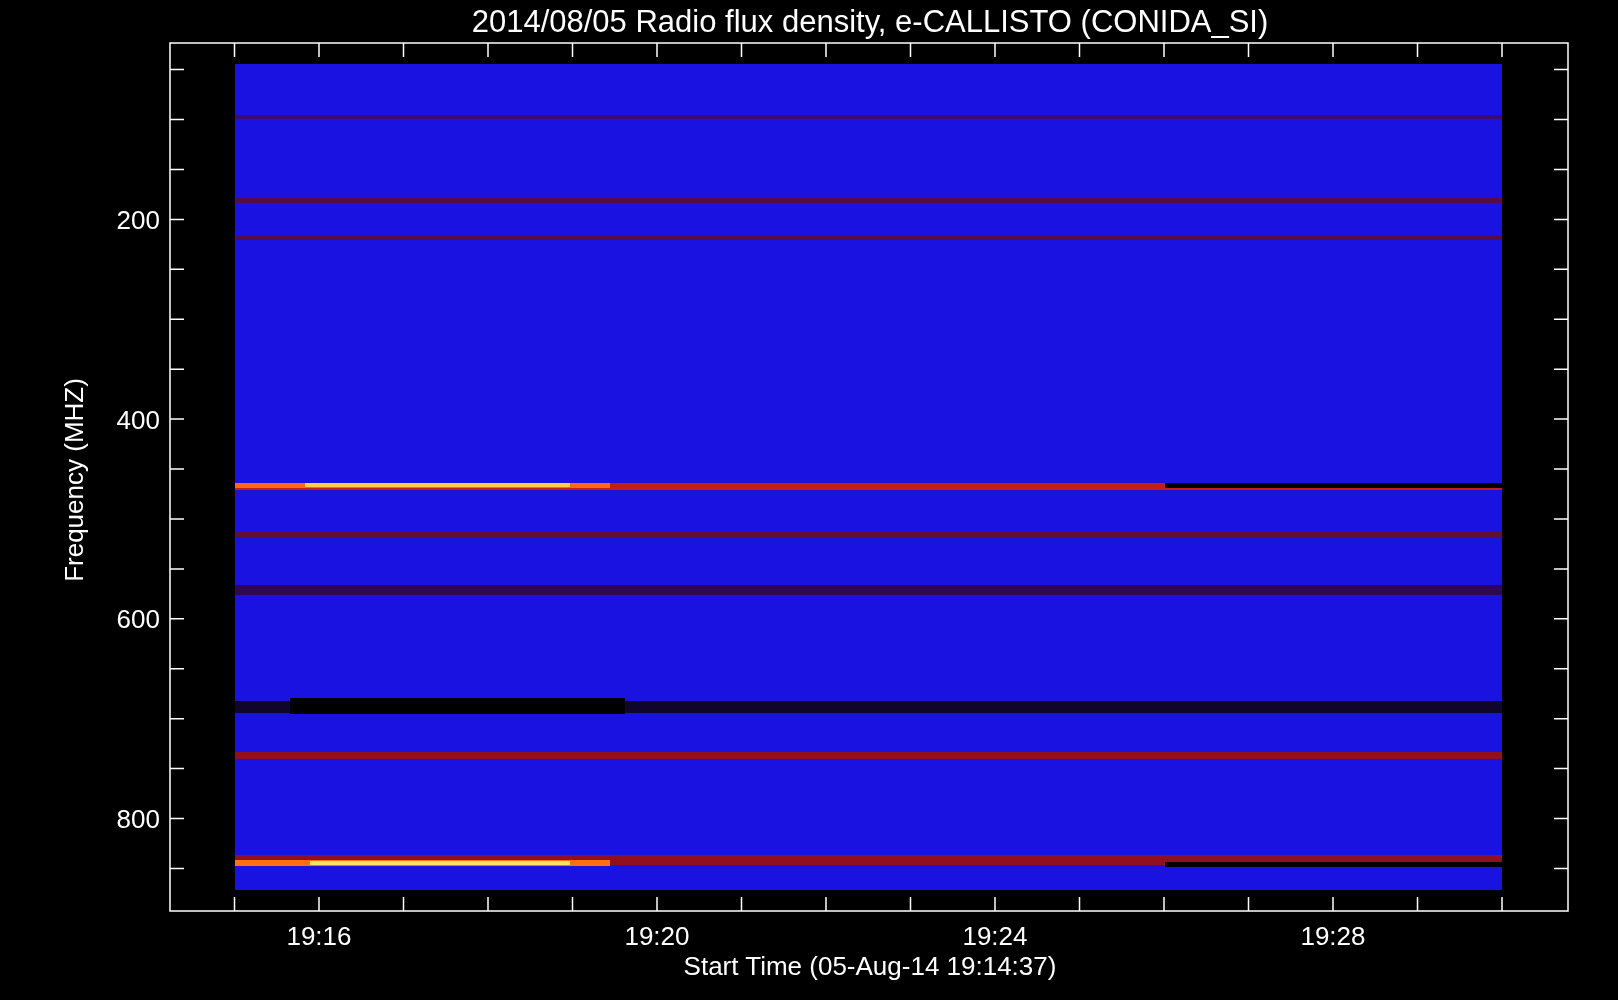 The height and width of the screenshot is (1000, 1618). What do you see at coordinates (138, 819) in the screenshot?
I see `tick-label: 800` at bounding box center [138, 819].